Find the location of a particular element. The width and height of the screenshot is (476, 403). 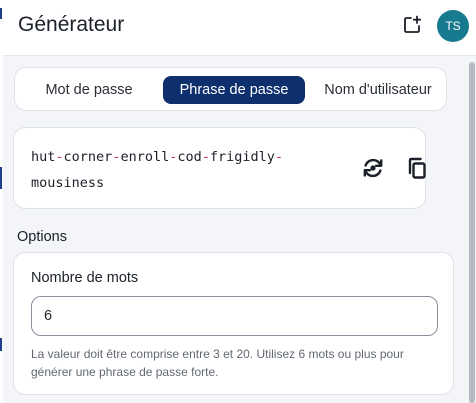

generated-passphrase: hut-corner-enroll-cod-frigidly-mousiness is located at coordinates (191, 170).